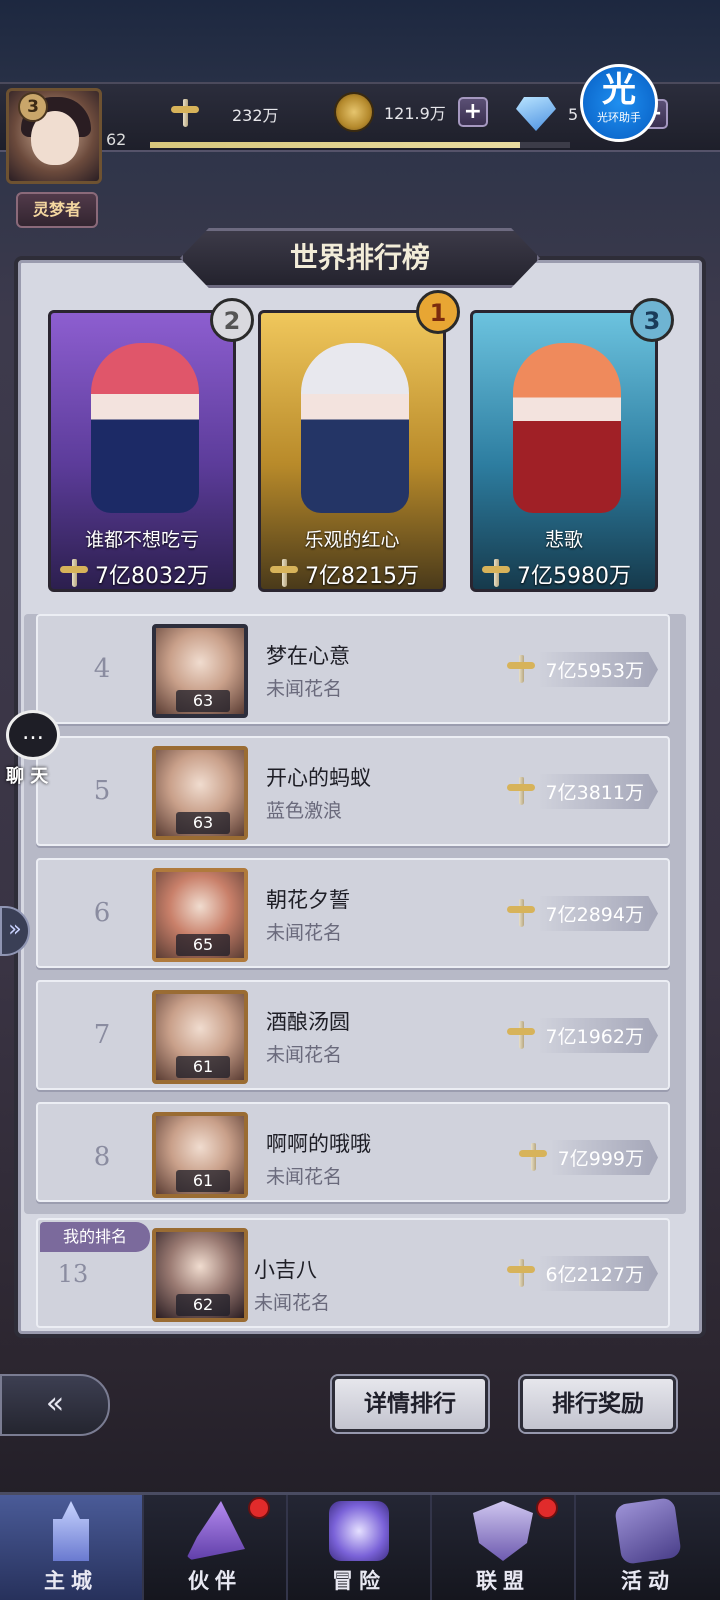  I want to click on power-score-value: 7亿2894万, so click(597, 913).